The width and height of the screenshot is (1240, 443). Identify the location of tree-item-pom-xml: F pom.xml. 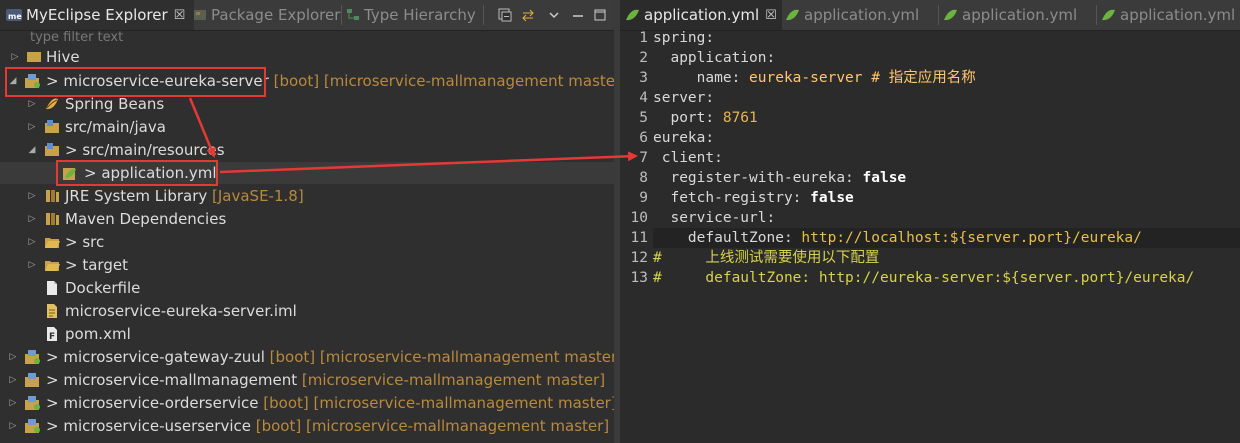
(307, 334).